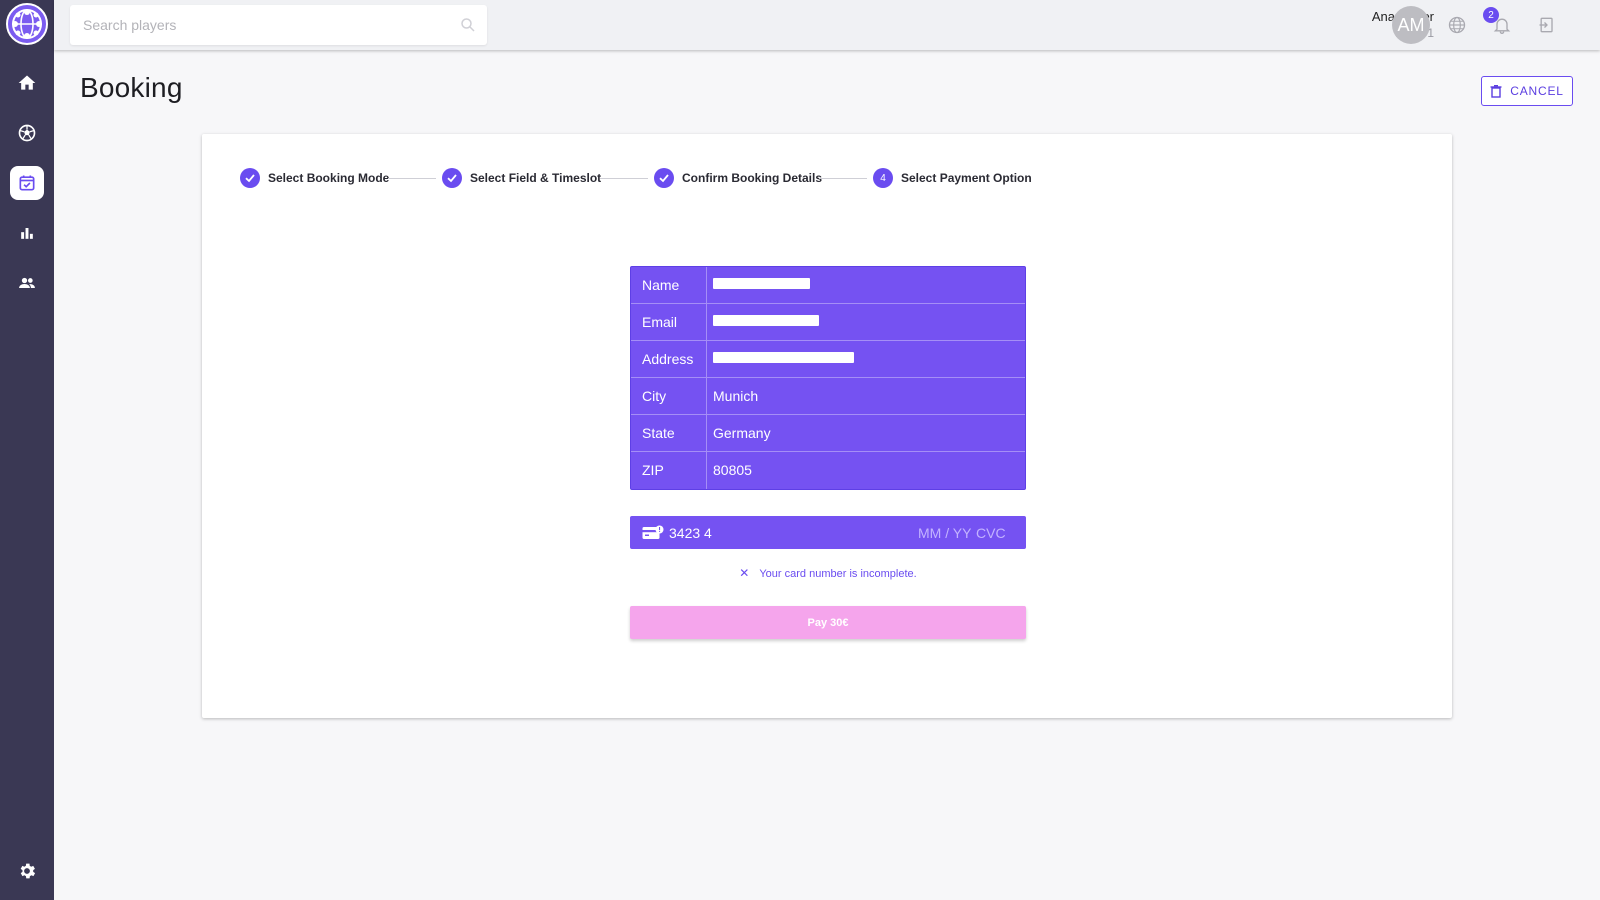 The image size is (1600, 900). I want to click on topbar: Ana Muller Level 1 AM 2, so click(827, 25).